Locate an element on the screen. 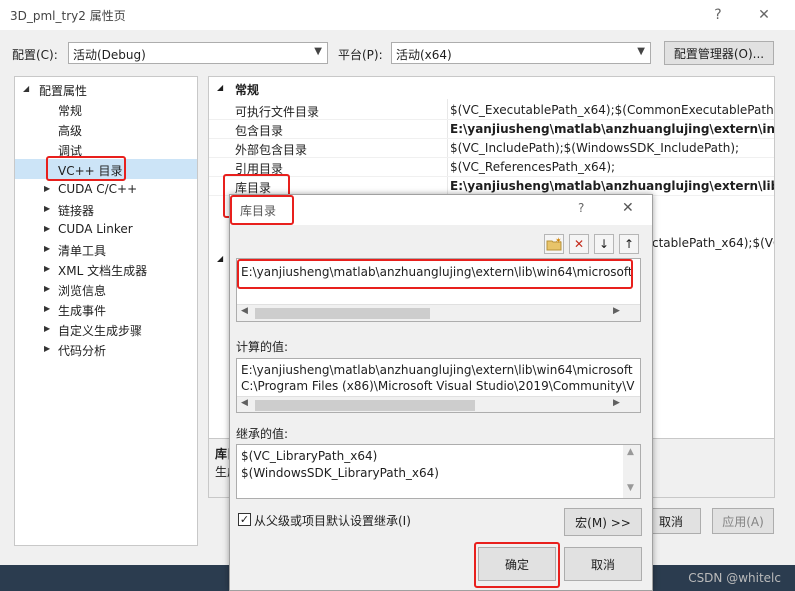  window-title: 3D_pml_try2 属性页 is located at coordinates (68, 16).